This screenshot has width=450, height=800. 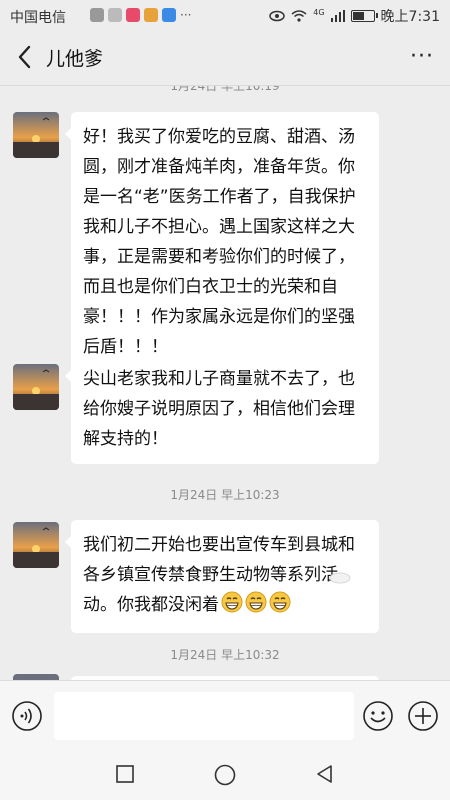 What do you see at coordinates (364, 16) in the screenshot?
I see `battery-icon` at bounding box center [364, 16].